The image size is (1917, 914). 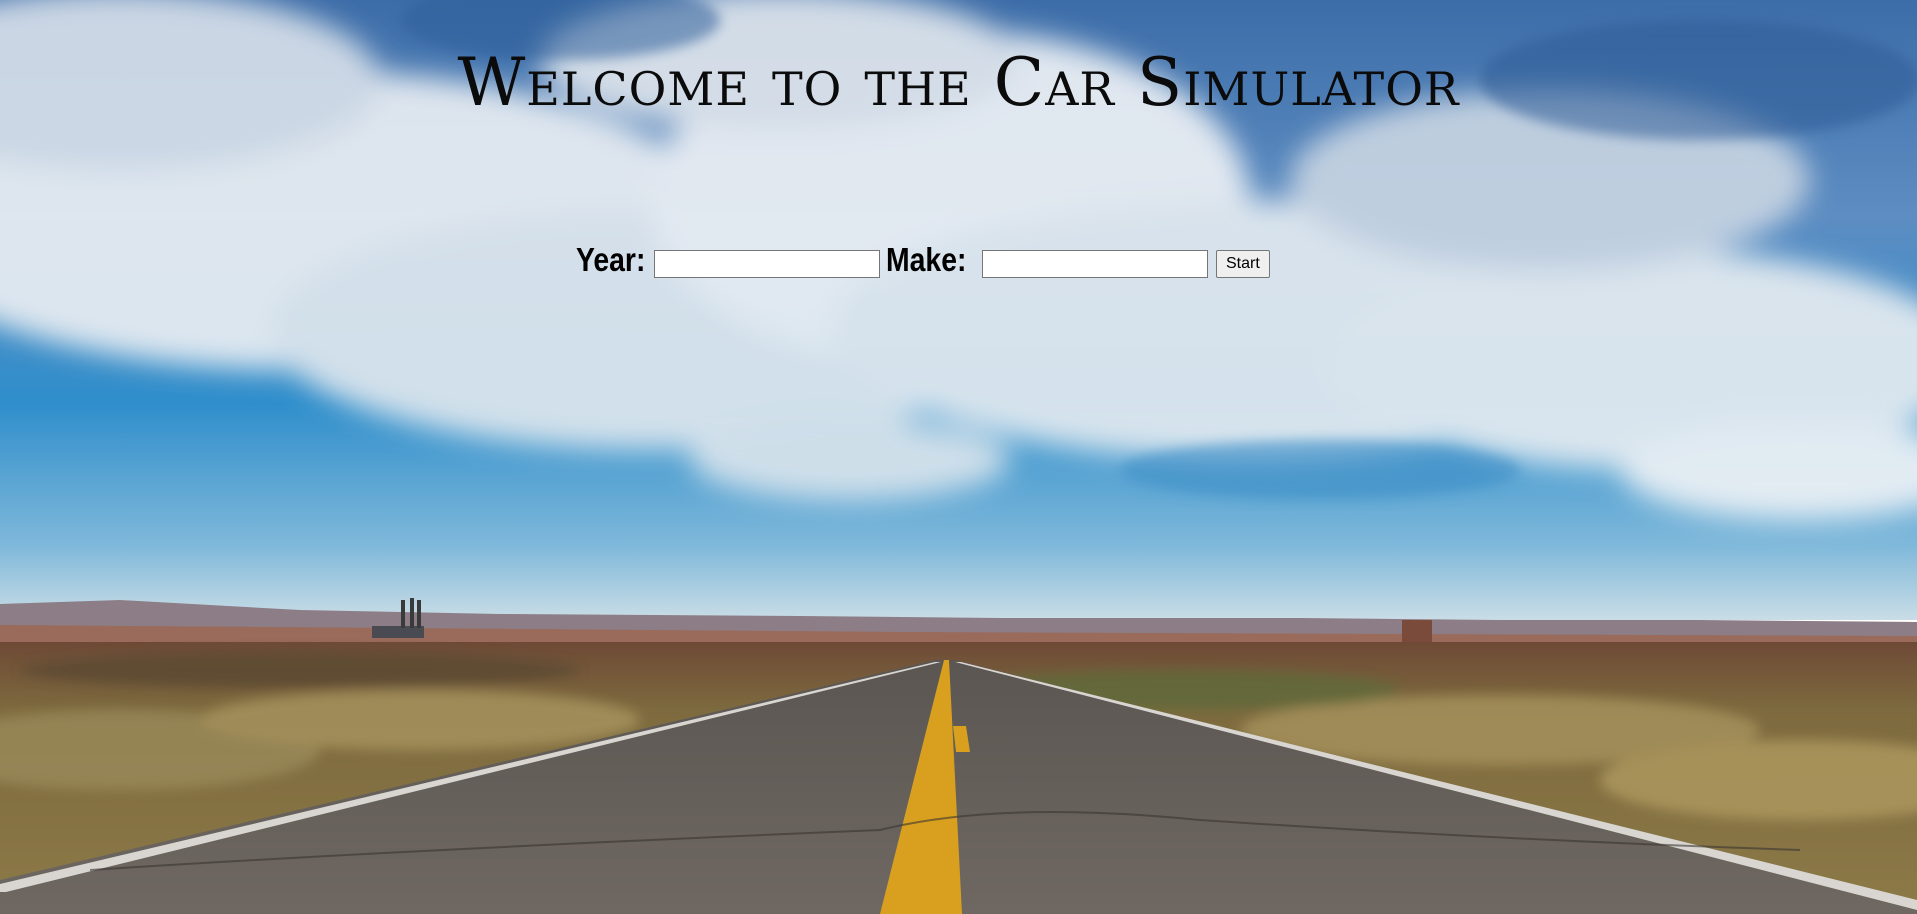 What do you see at coordinates (1243, 264) in the screenshot?
I see `start-button: Start` at bounding box center [1243, 264].